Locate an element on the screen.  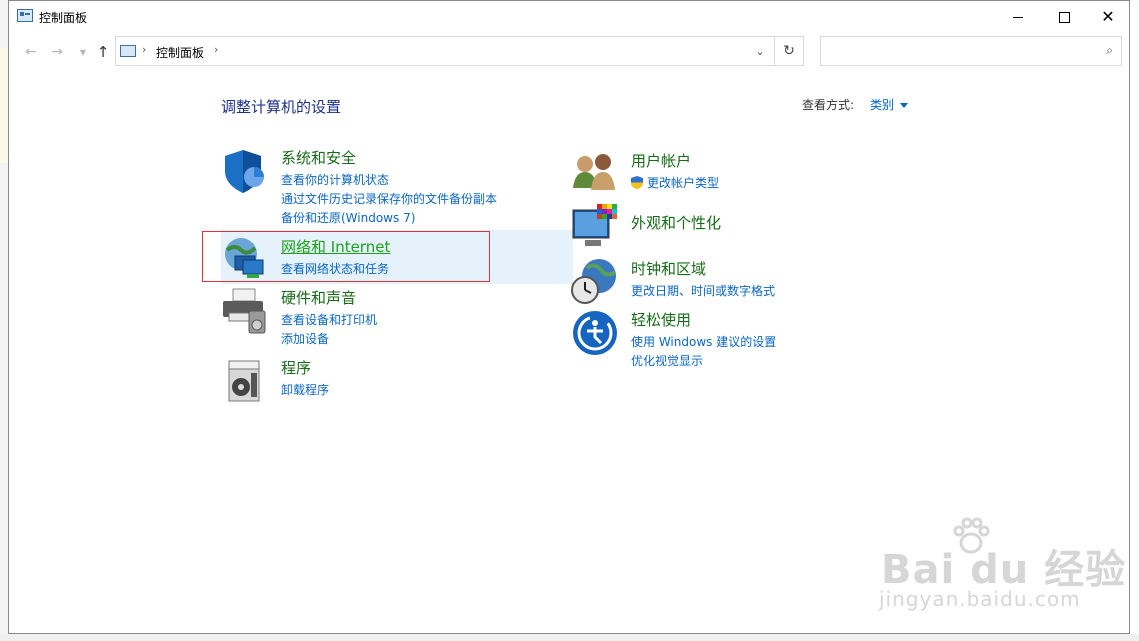
link-add-device: 添加设备 is located at coordinates (329, 339).